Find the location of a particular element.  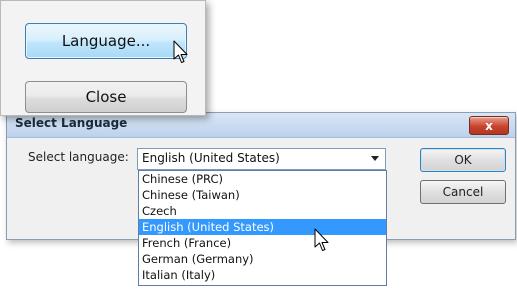

language-option-chinese-prc: Chinese (PRC) is located at coordinates (262, 179).